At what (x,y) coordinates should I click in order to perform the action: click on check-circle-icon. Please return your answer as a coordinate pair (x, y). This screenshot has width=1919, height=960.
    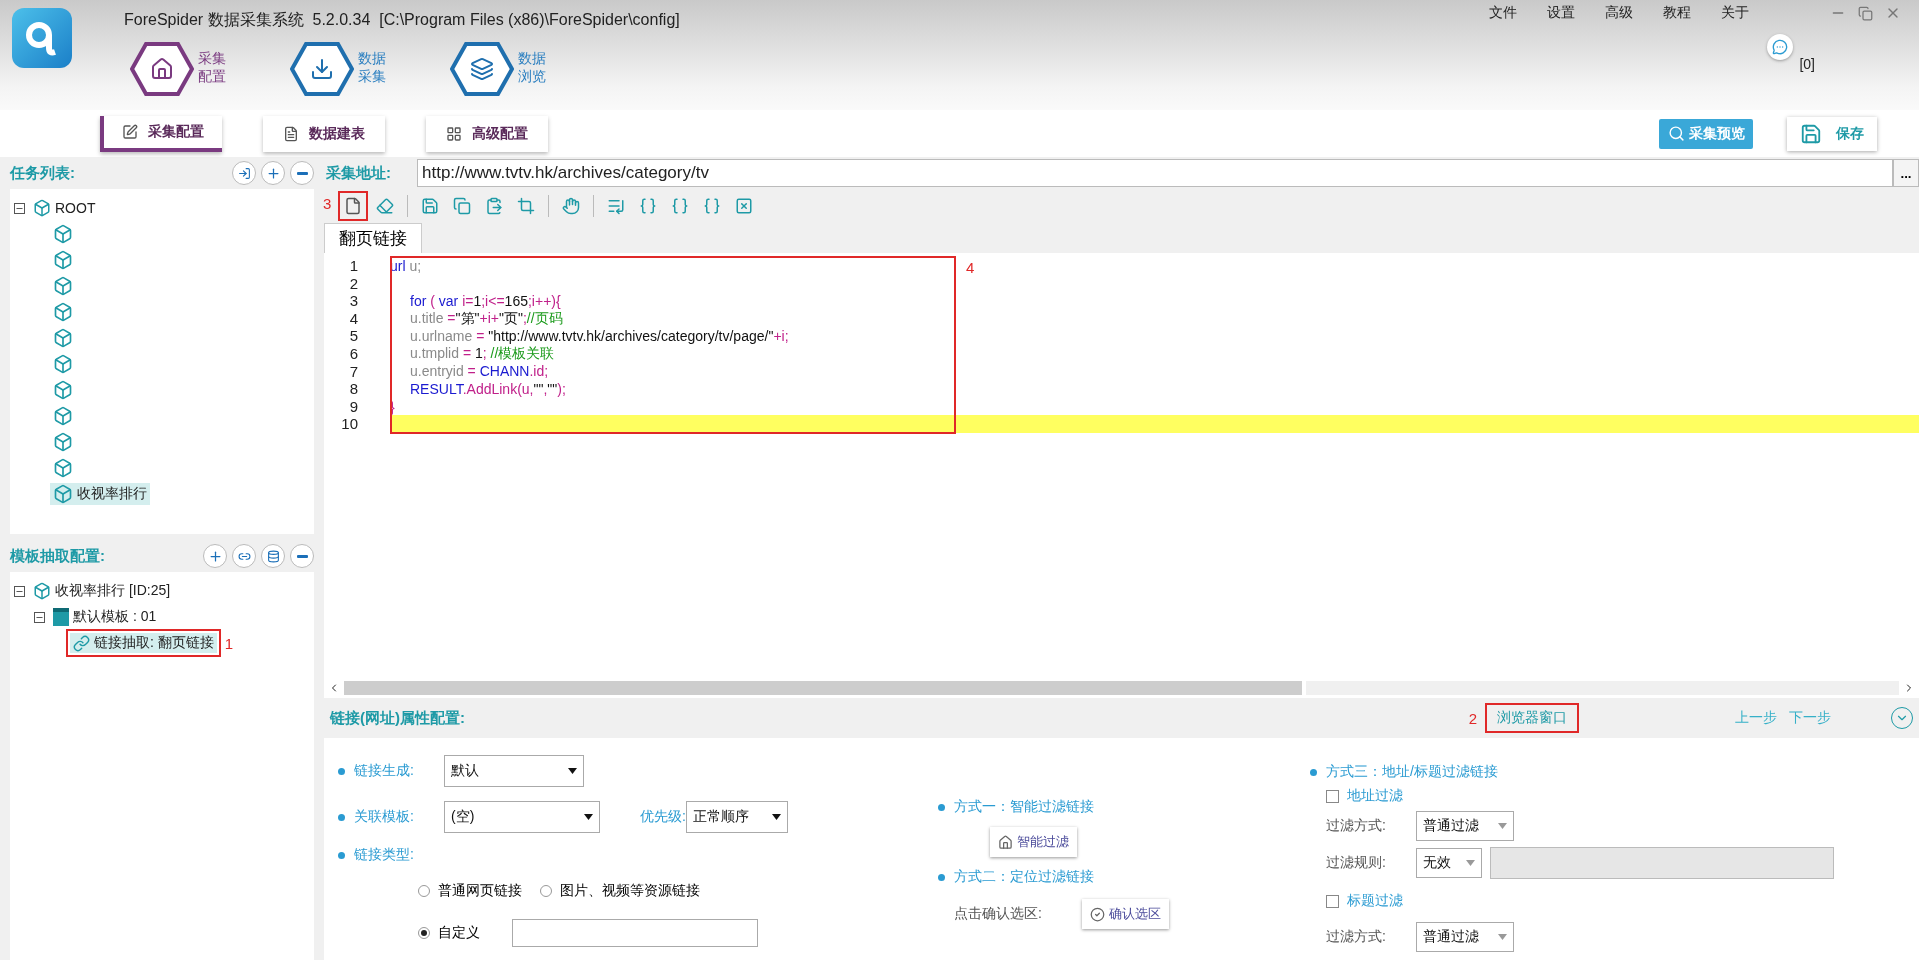
    Looking at the image, I should click on (1097, 914).